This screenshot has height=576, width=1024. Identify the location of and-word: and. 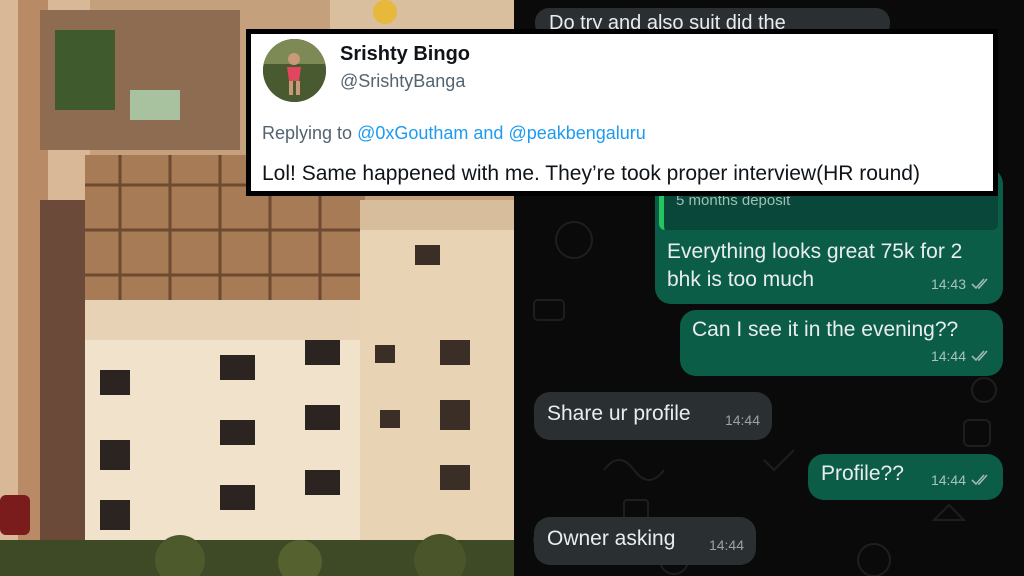
(488, 133).